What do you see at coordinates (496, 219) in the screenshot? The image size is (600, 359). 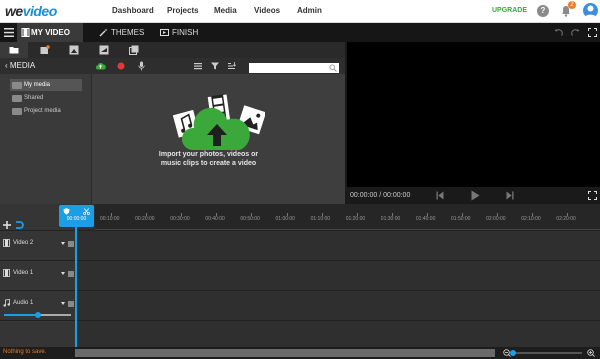 I see `ruler-tick-label: 02:00:00` at bounding box center [496, 219].